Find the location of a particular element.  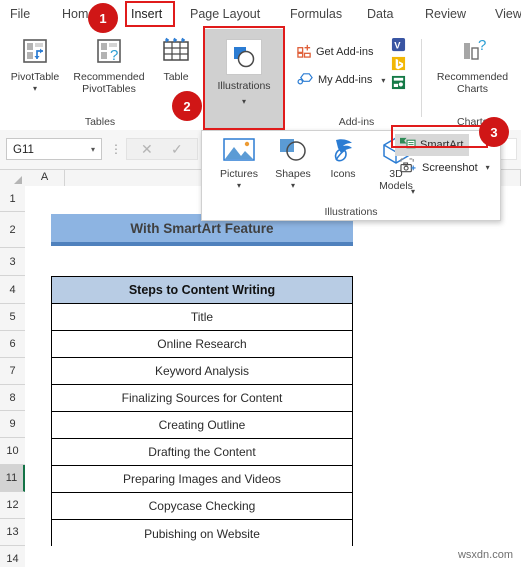

table-row: Drafting the Content is located at coordinates (202, 452).